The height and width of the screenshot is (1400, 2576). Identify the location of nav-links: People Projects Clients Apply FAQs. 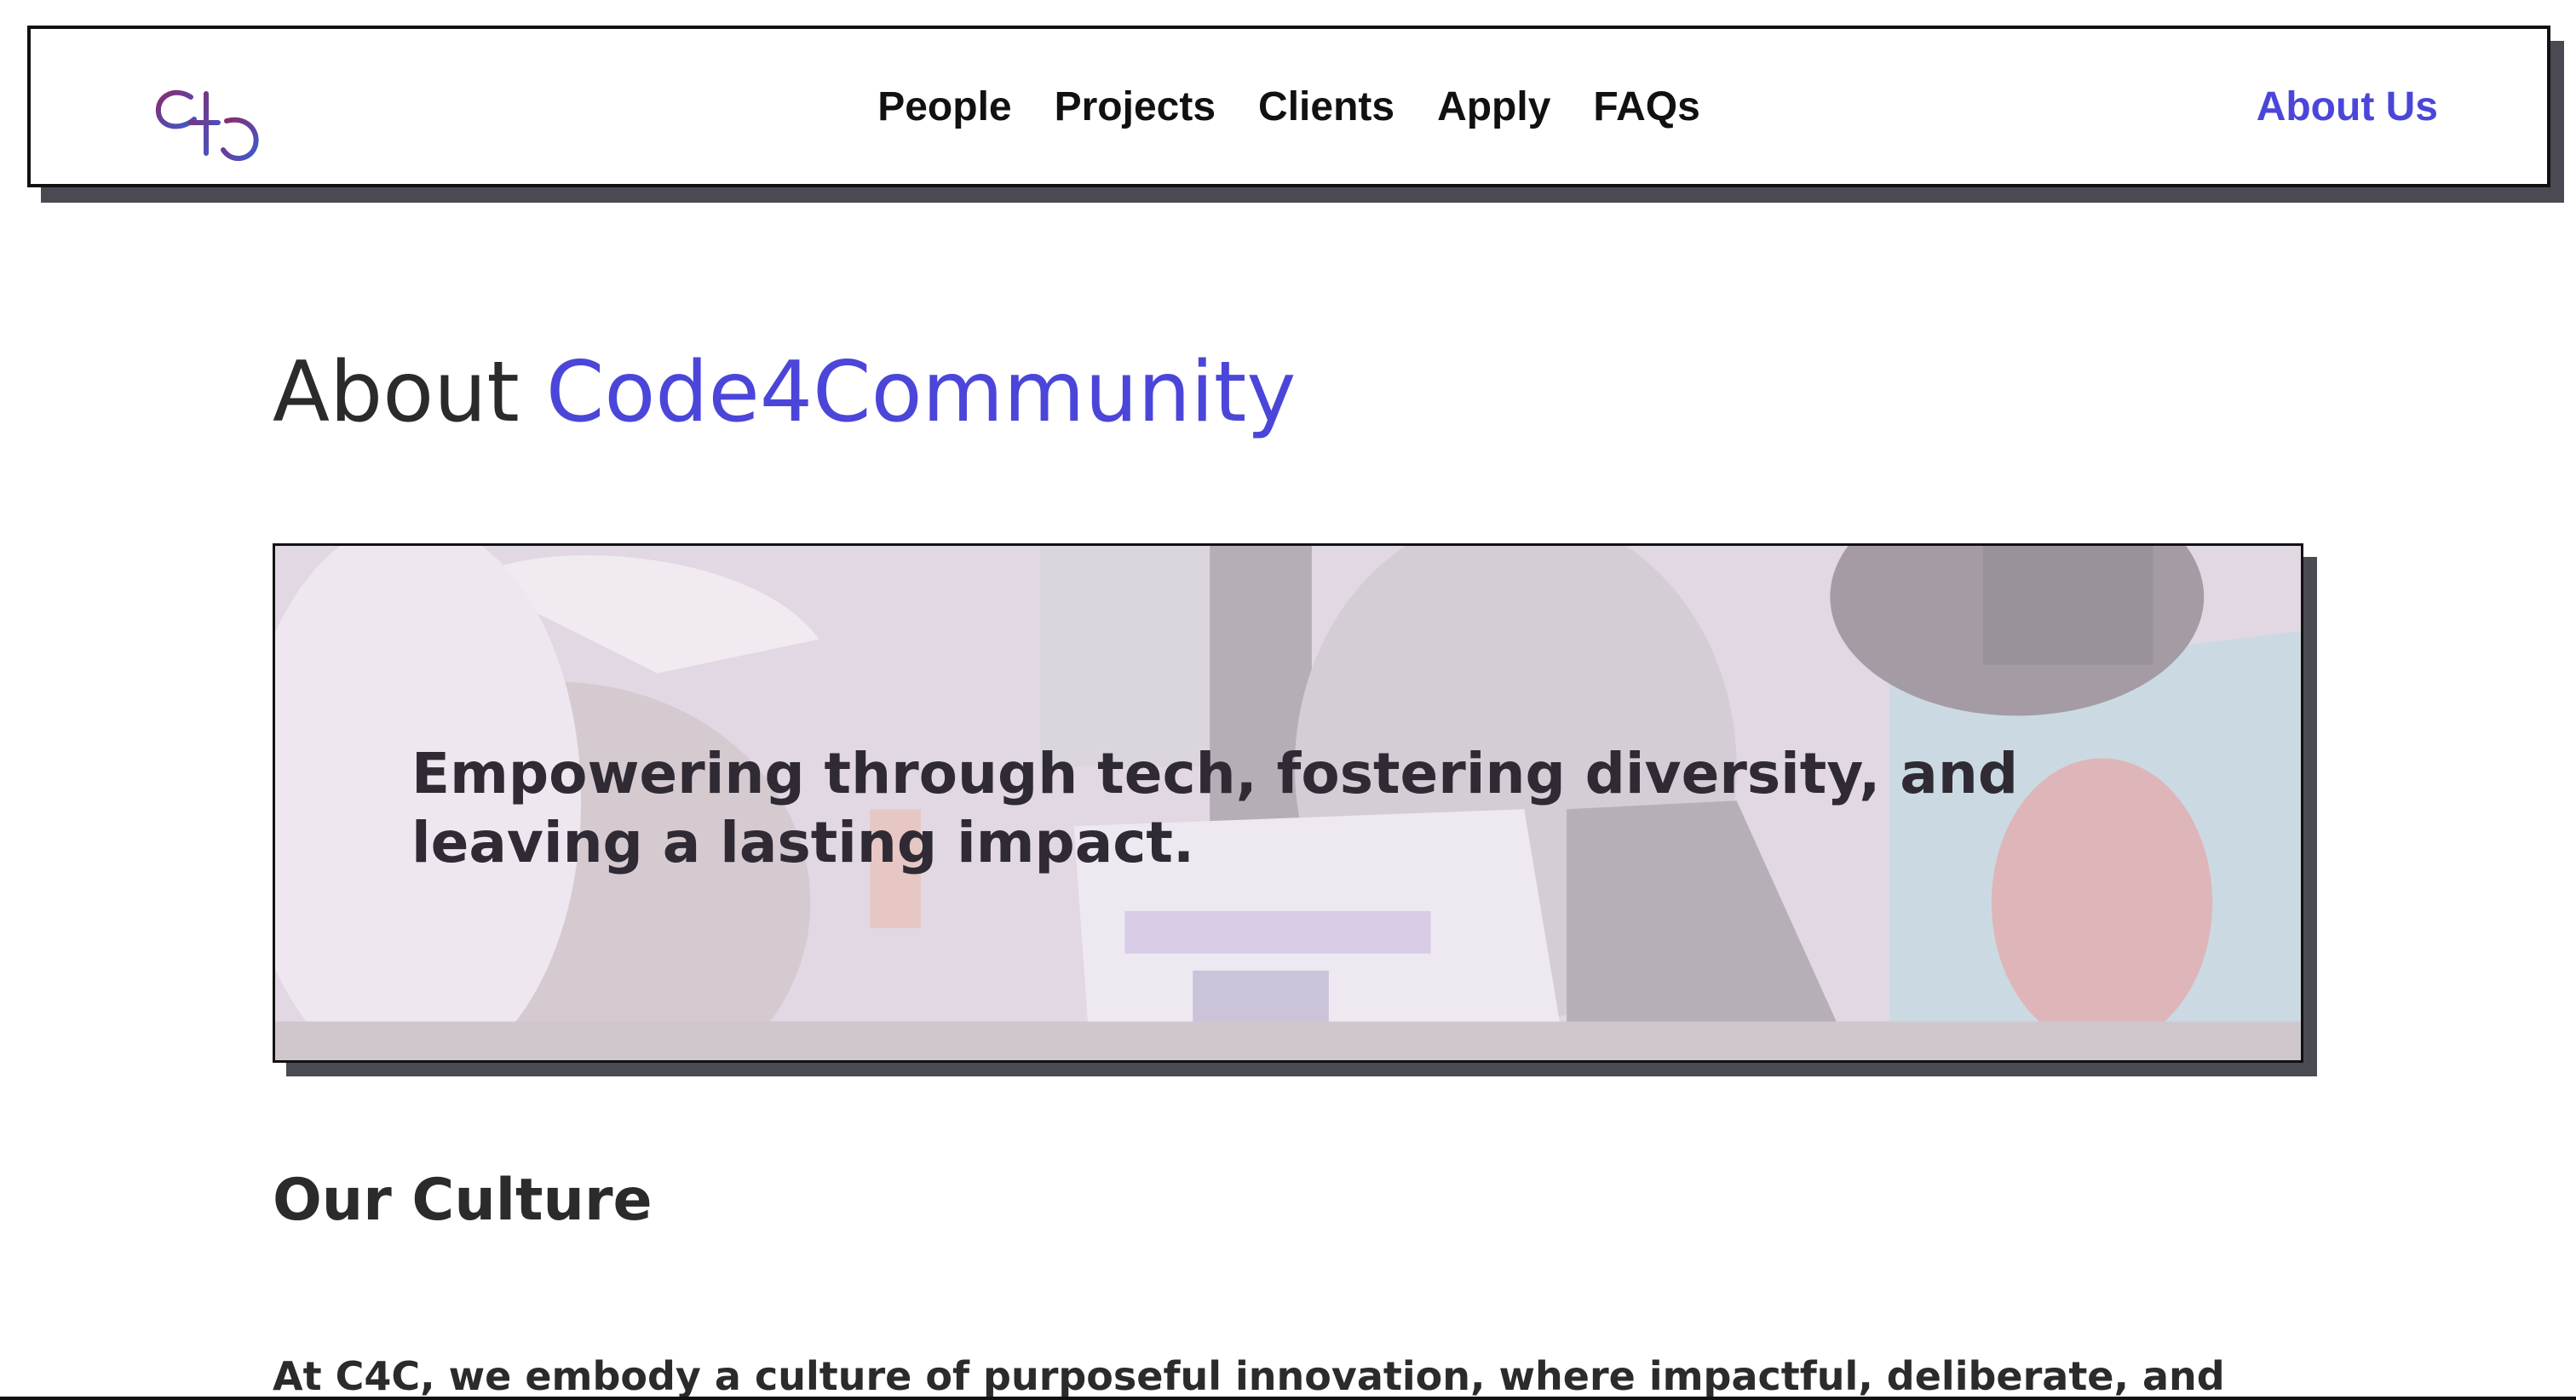
(1289, 106).